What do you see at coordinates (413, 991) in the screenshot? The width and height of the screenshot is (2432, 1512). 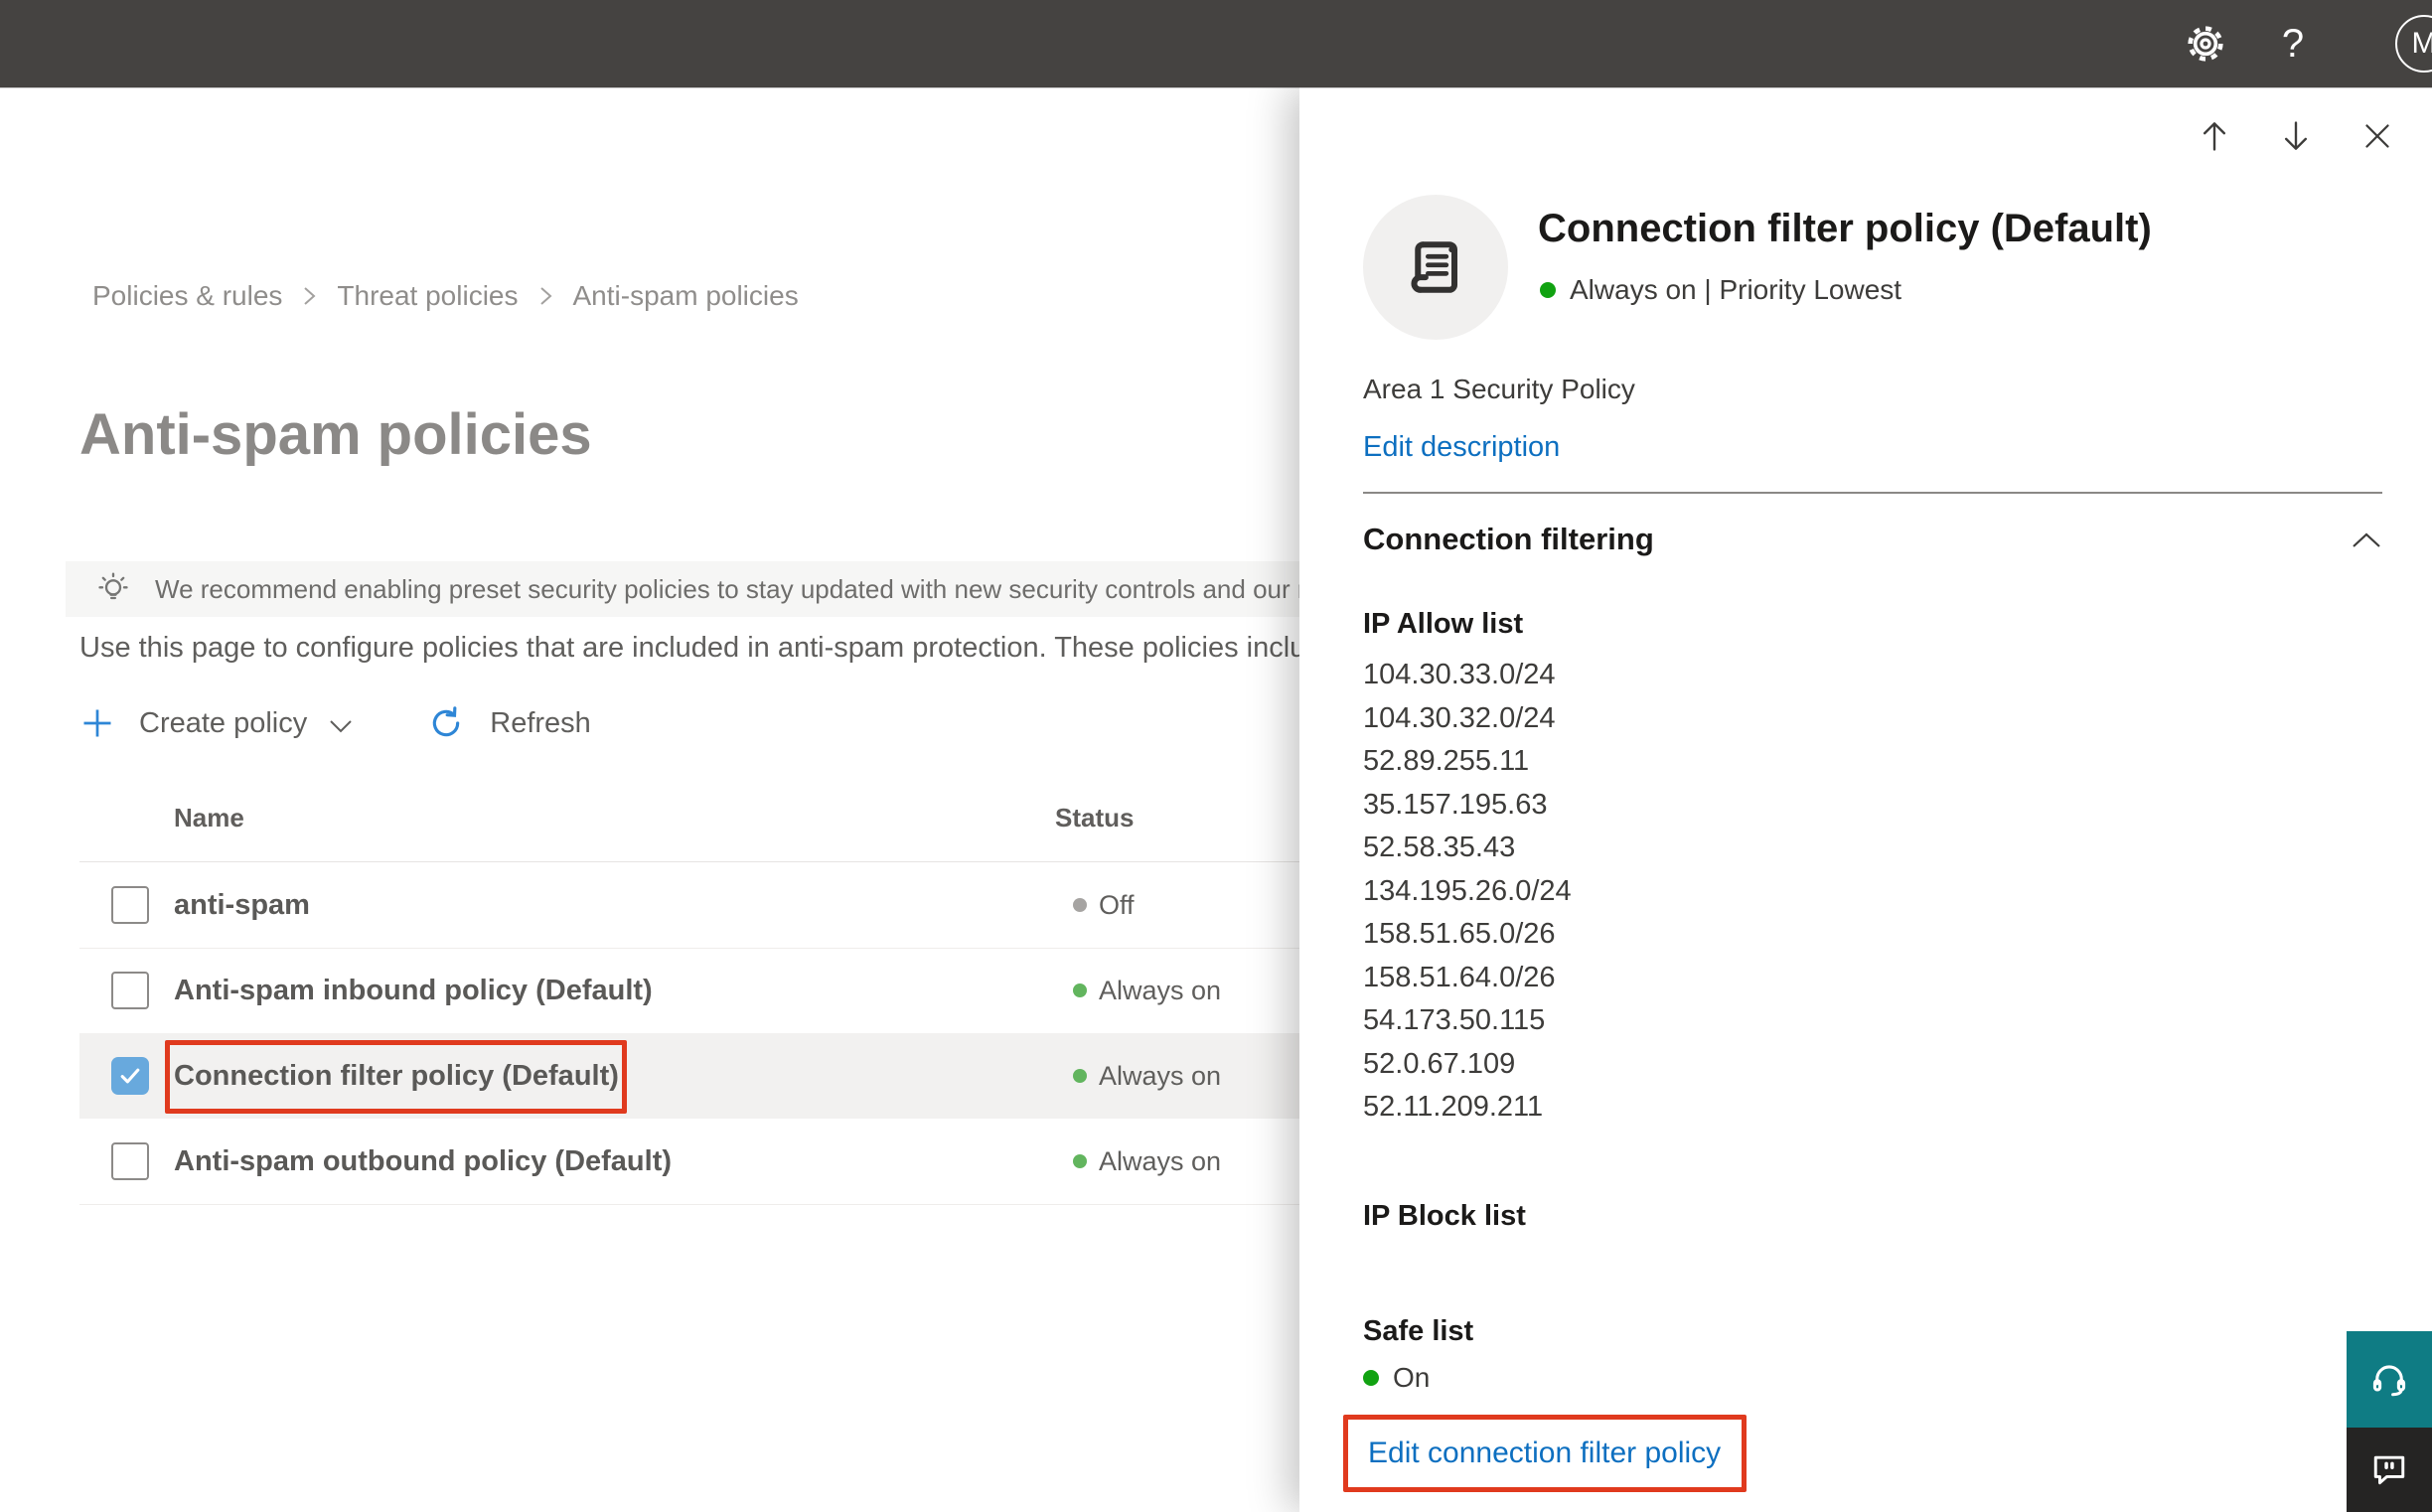 I see `row-name: Anti-spam inbound policy (Default)` at bounding box center [413, 991].